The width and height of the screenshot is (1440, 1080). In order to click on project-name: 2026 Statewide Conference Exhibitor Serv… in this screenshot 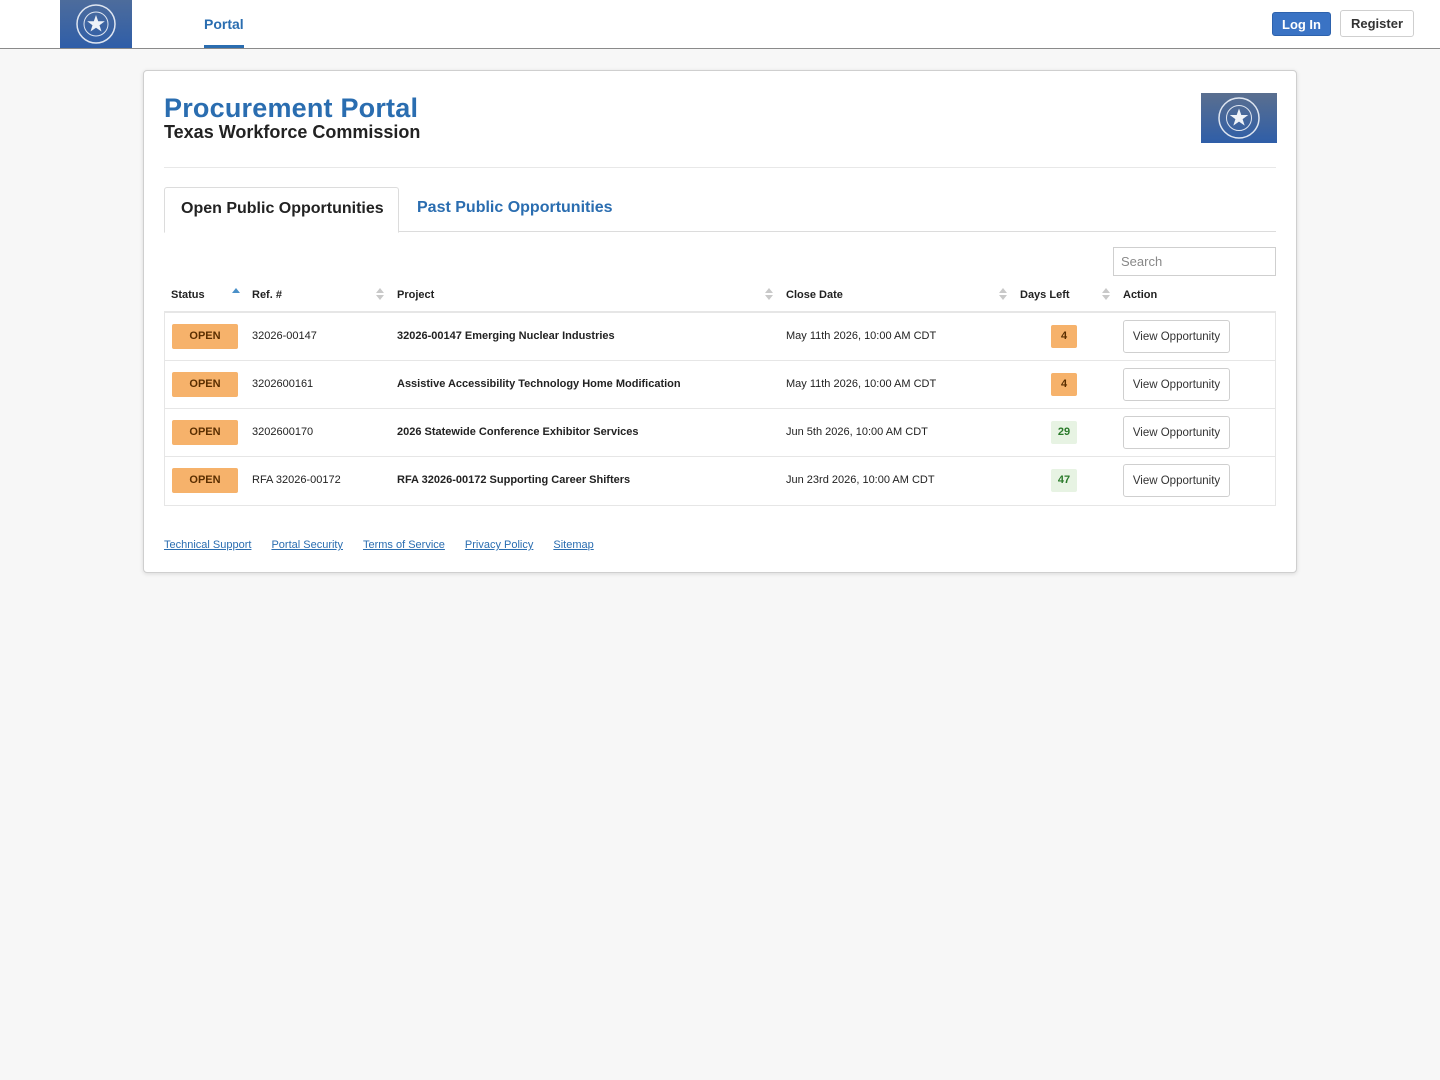, I will do `click(518, 432)`.